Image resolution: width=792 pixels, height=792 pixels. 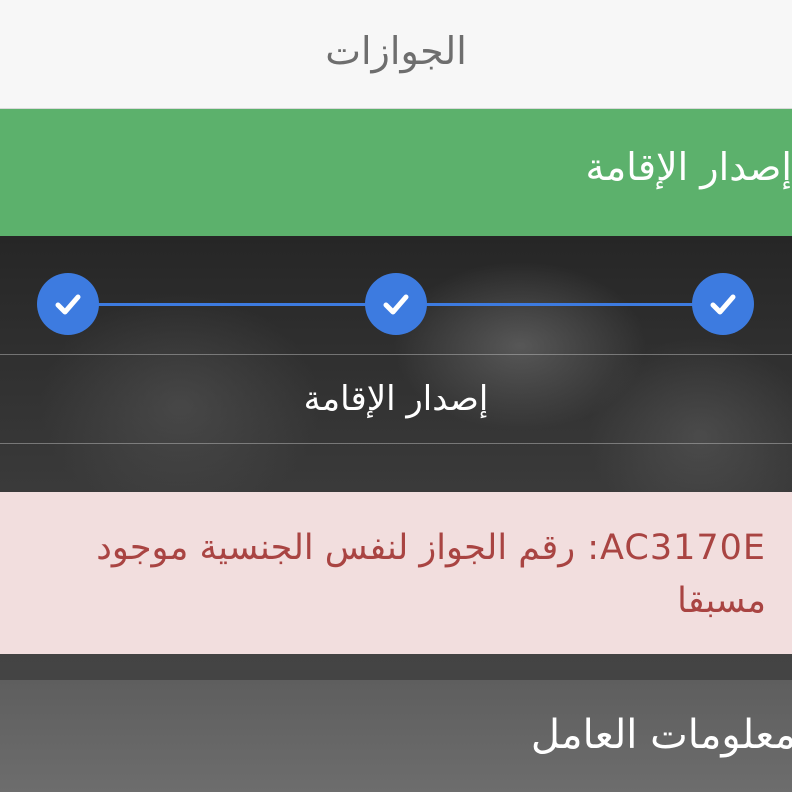 I want to click on nav-header: الجوازات, so click(x=396, y=54).